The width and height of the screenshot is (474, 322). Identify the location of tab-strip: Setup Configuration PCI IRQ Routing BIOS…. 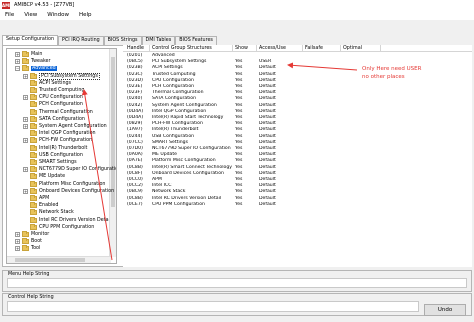
(109, 40).